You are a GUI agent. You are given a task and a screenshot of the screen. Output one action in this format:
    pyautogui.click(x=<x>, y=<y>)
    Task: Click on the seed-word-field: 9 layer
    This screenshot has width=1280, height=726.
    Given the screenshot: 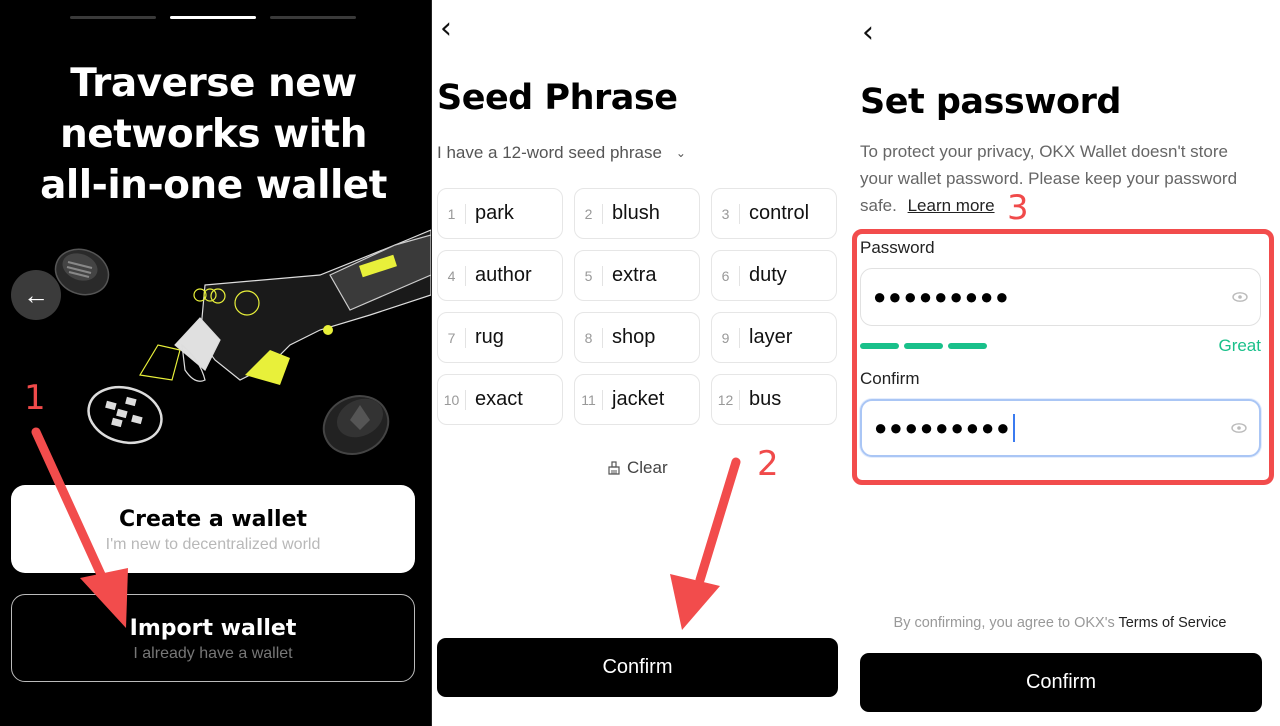 What is the action you would take?
    pyautogui.click(x=774, y=337)
    